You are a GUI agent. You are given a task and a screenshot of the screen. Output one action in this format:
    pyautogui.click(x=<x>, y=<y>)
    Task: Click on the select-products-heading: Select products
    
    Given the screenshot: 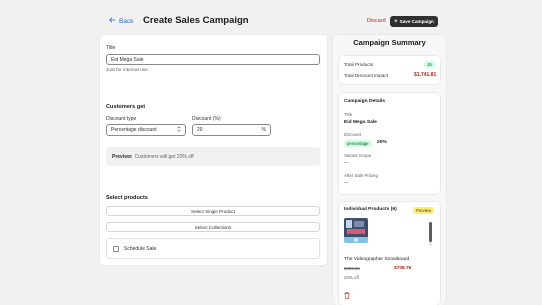 What is the action you would take?
    pyautogui.click(x=127, y=198)
    